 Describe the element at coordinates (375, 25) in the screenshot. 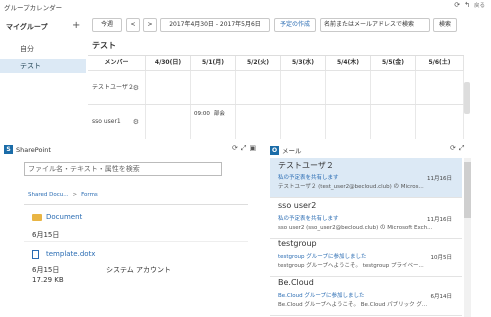

I see `member-search-input: 名前またはメールアドレスで検索` at that location.